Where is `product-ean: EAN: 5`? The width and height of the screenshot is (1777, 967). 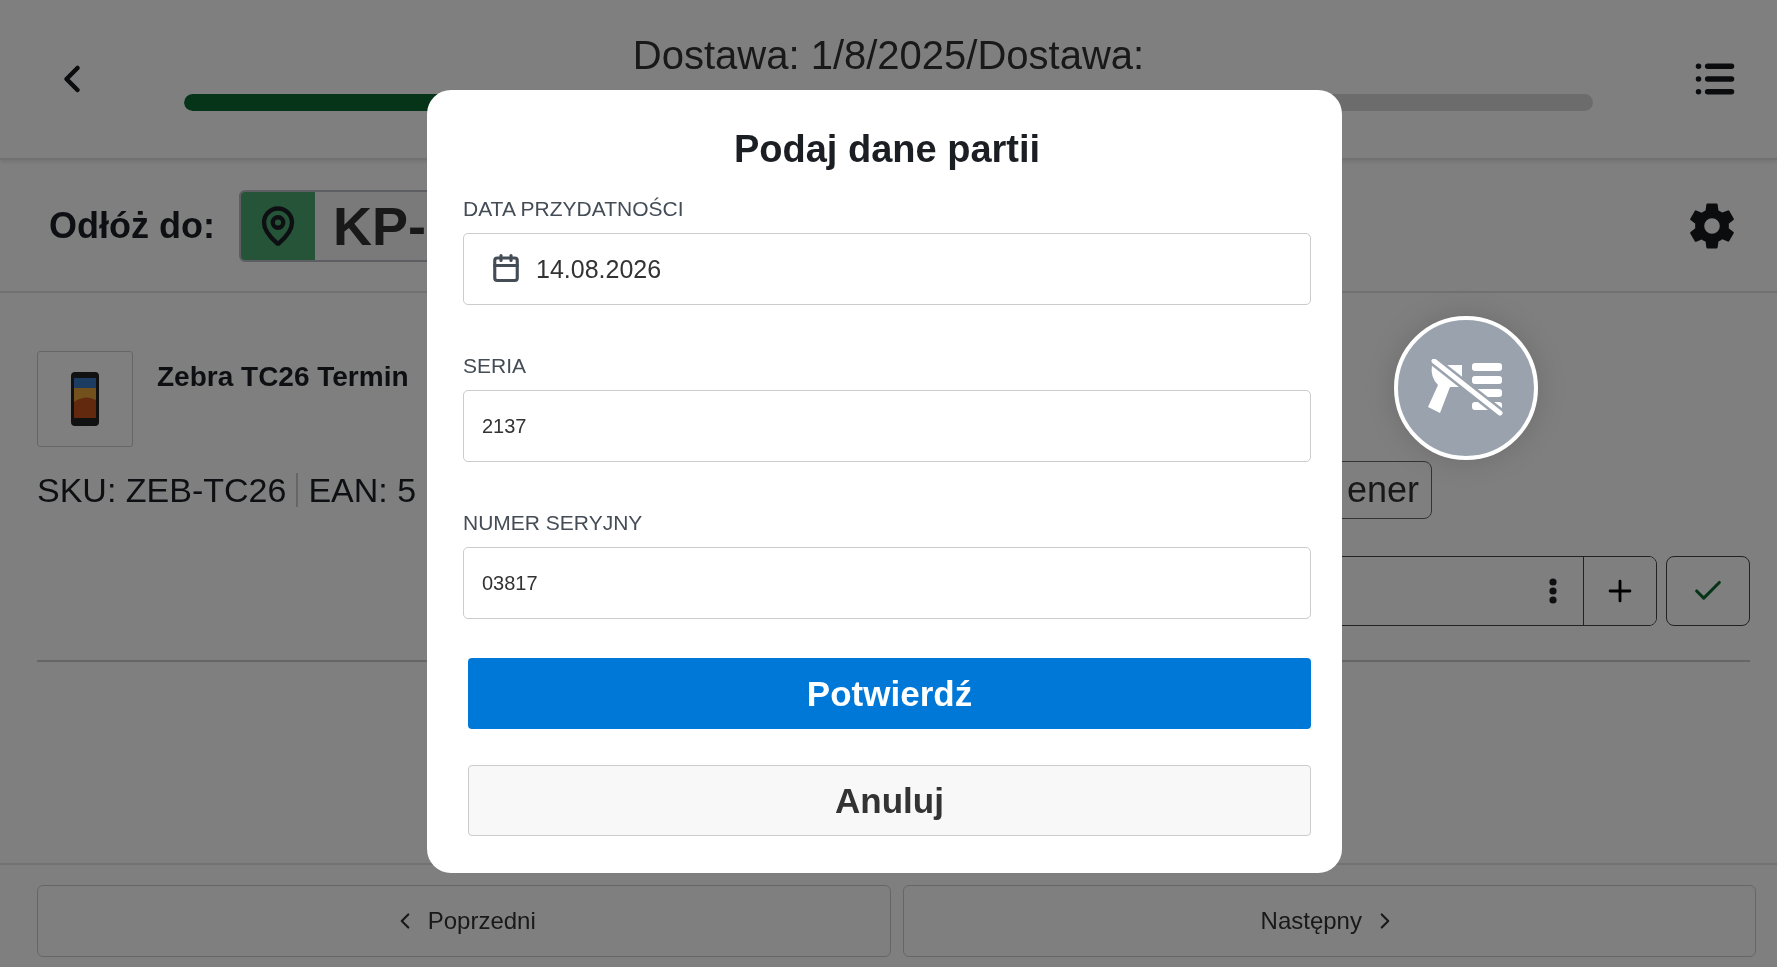
product-ean: EAN: 5 is located at coordinates (362, 490).